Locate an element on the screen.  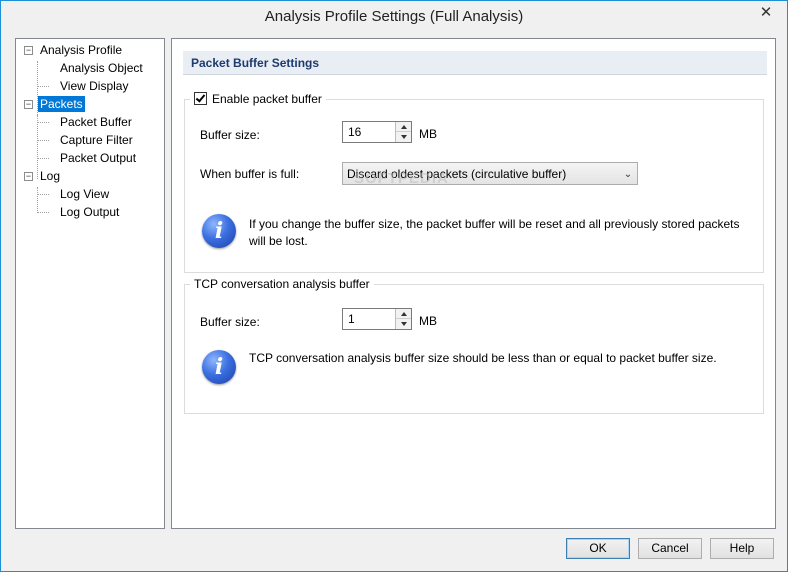
close-button: ✕ is located at coordinates (766, 12).